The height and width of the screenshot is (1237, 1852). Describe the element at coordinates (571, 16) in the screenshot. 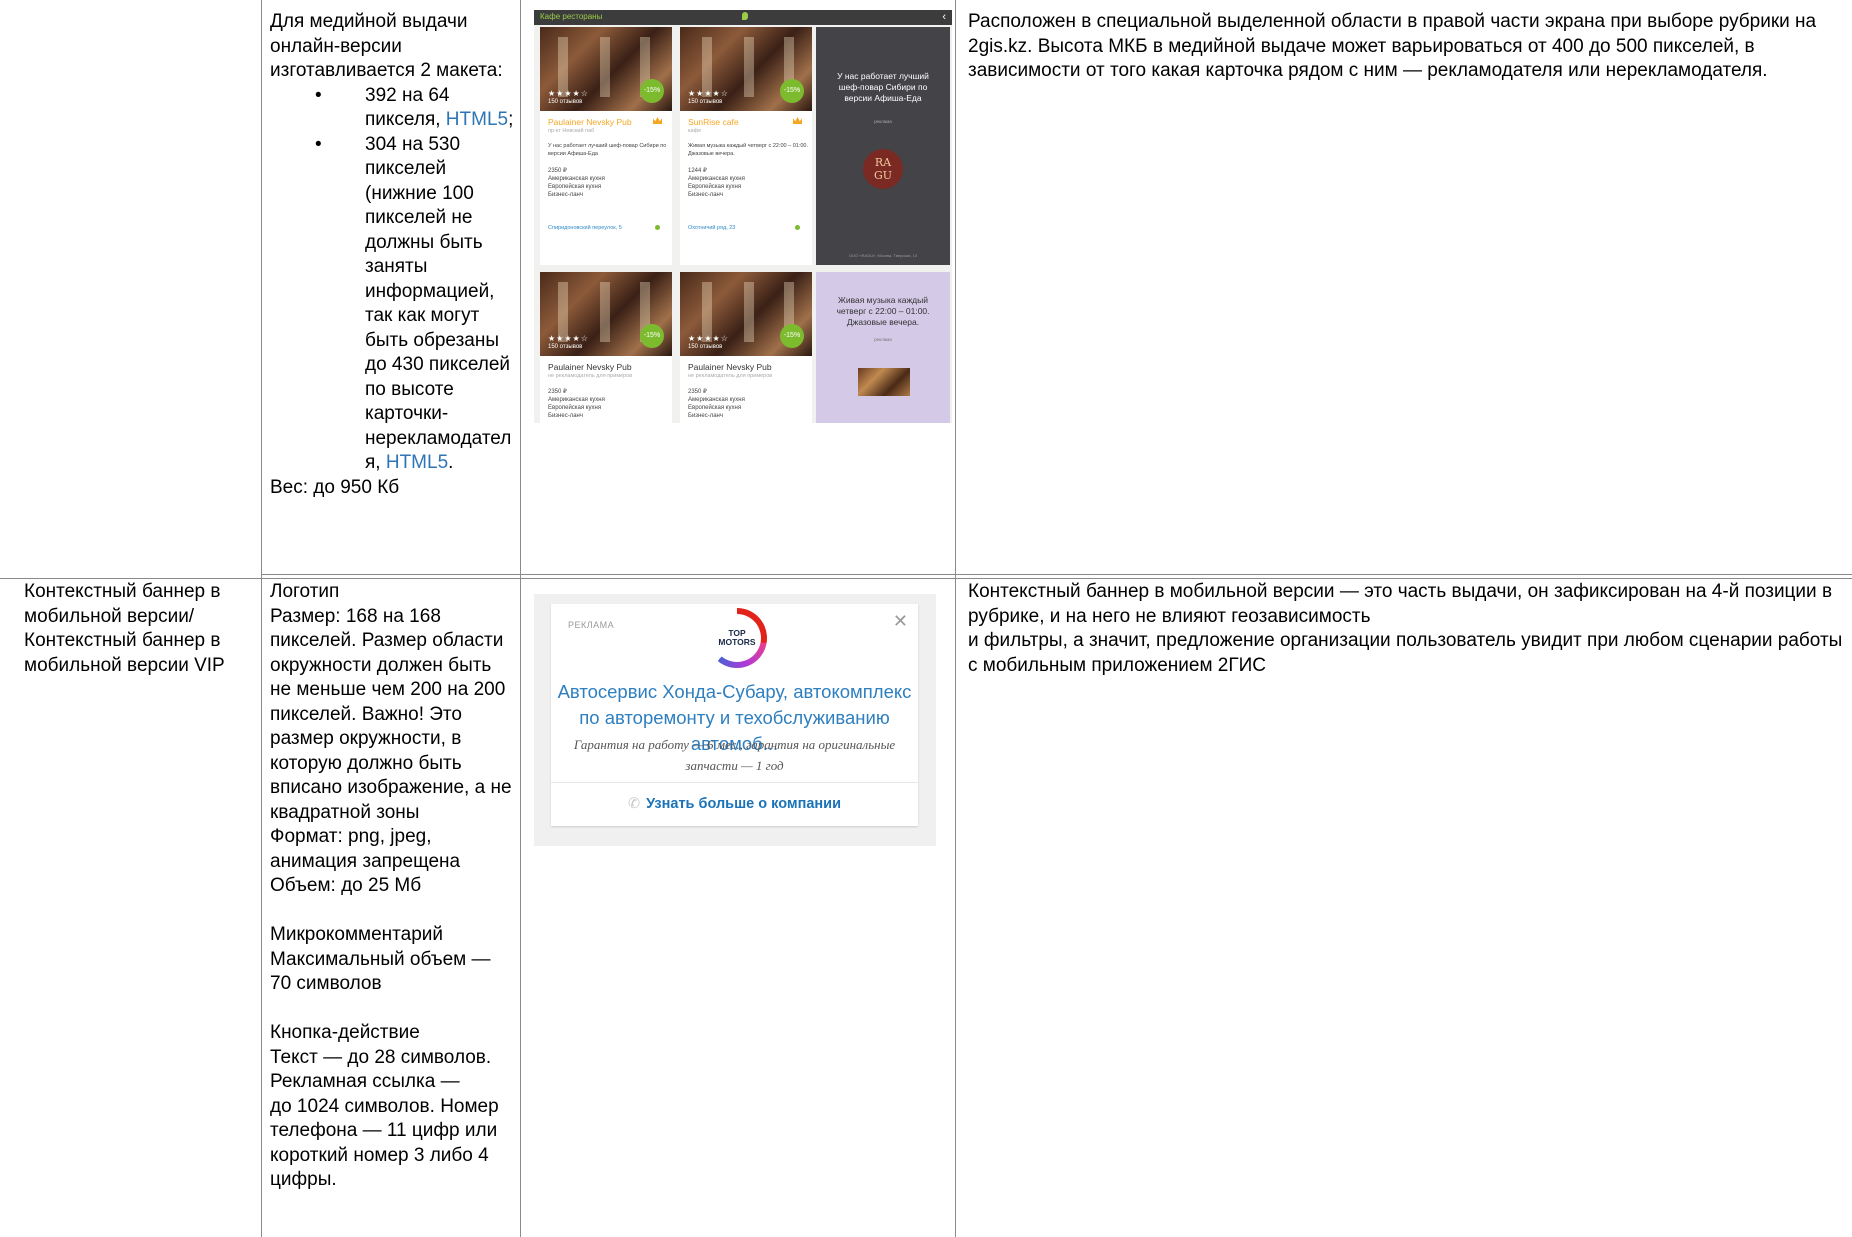

I see `topbar-title: Кафе рестораны` at that location.